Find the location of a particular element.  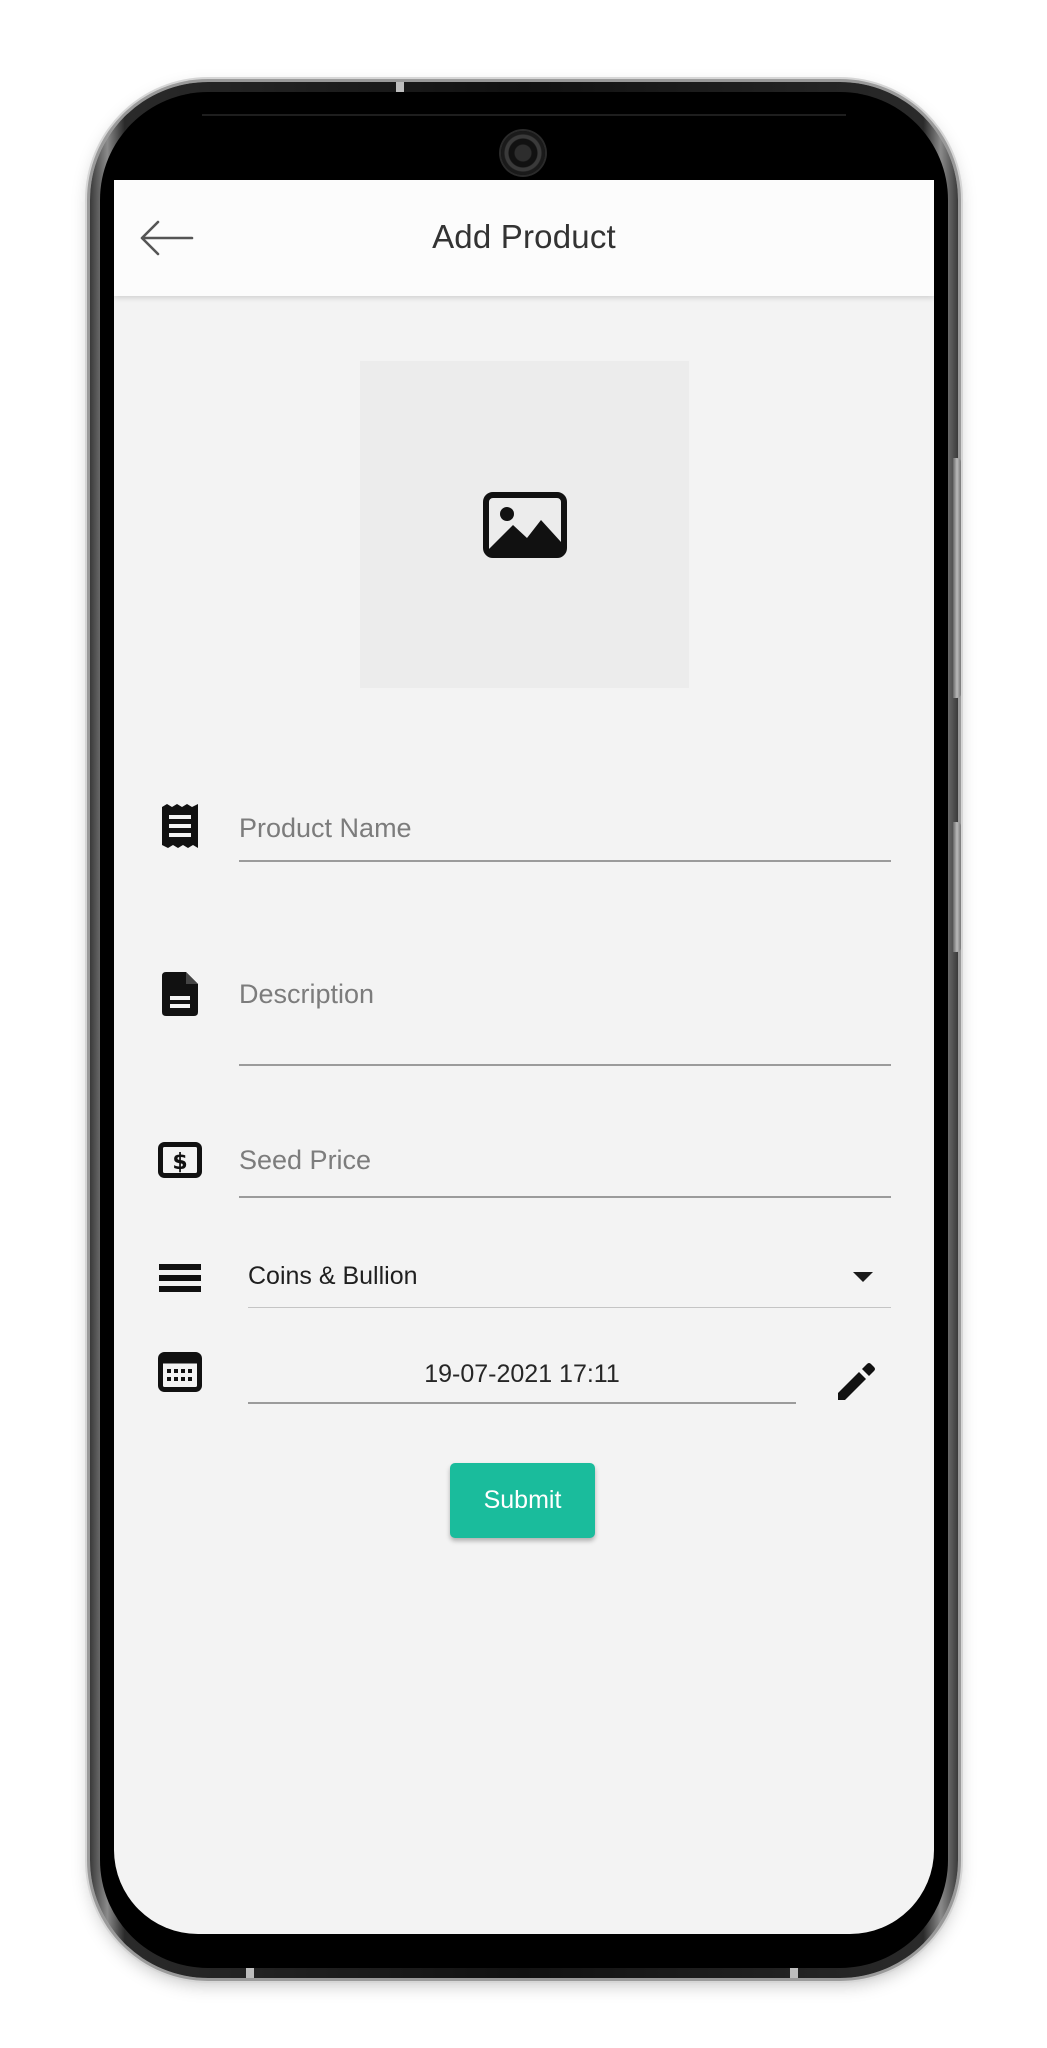

date-time-value: 19-07-2021 17:11 is located at coordinates (522, 1374).